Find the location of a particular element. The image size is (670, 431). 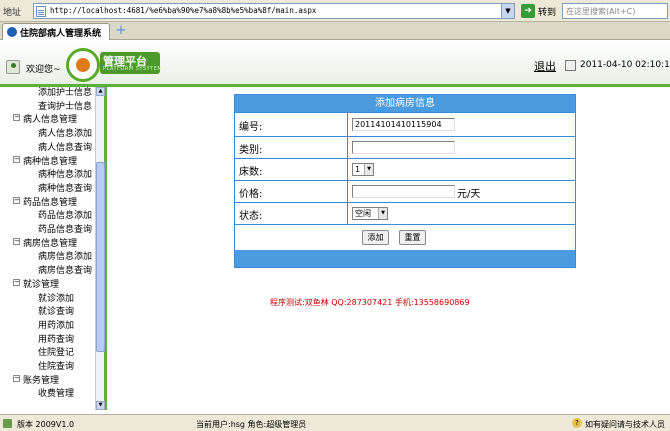

sidebar-item-label: 收费管理 is located at coordinates (56, 394).